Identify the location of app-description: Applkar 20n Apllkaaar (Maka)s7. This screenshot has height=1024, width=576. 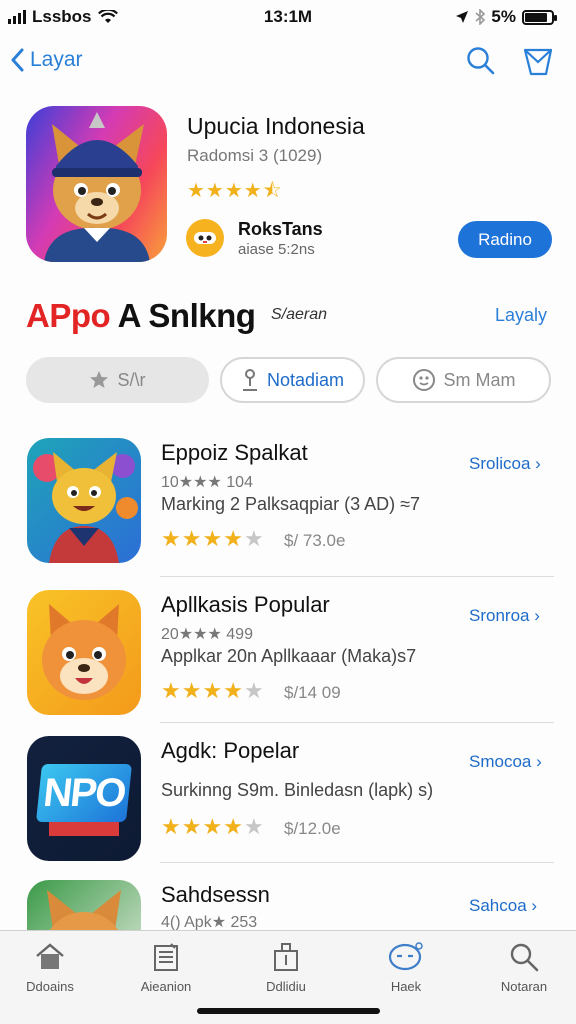
(289, 656).